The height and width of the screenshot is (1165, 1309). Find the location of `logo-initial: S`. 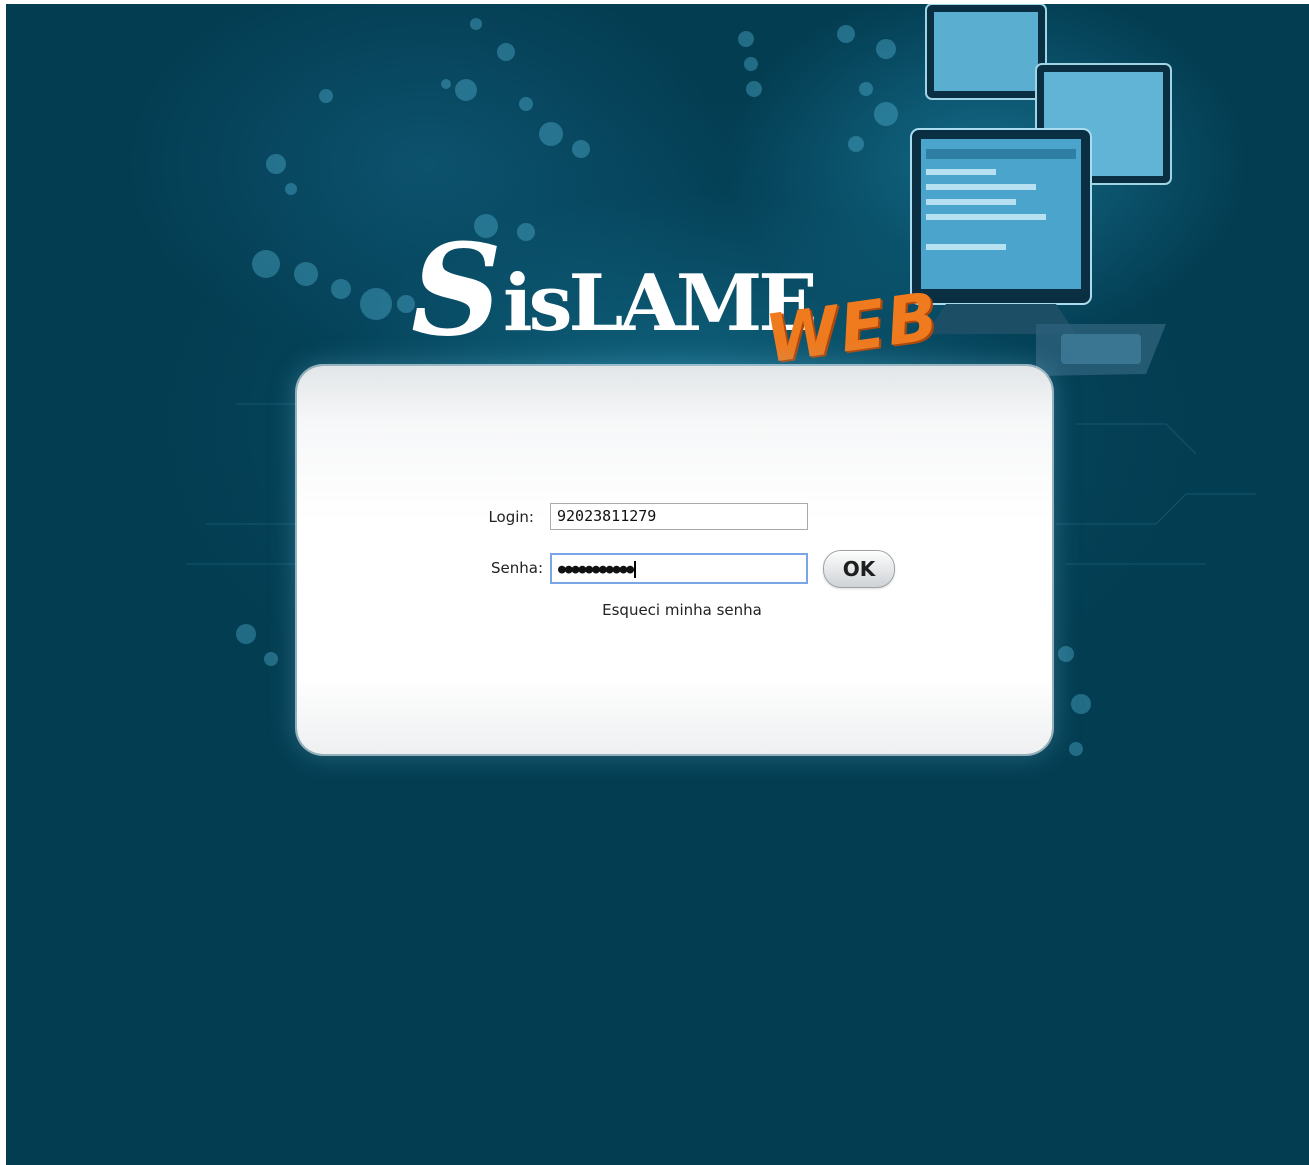

logo-initial: S is located at coordinates (456, 290).